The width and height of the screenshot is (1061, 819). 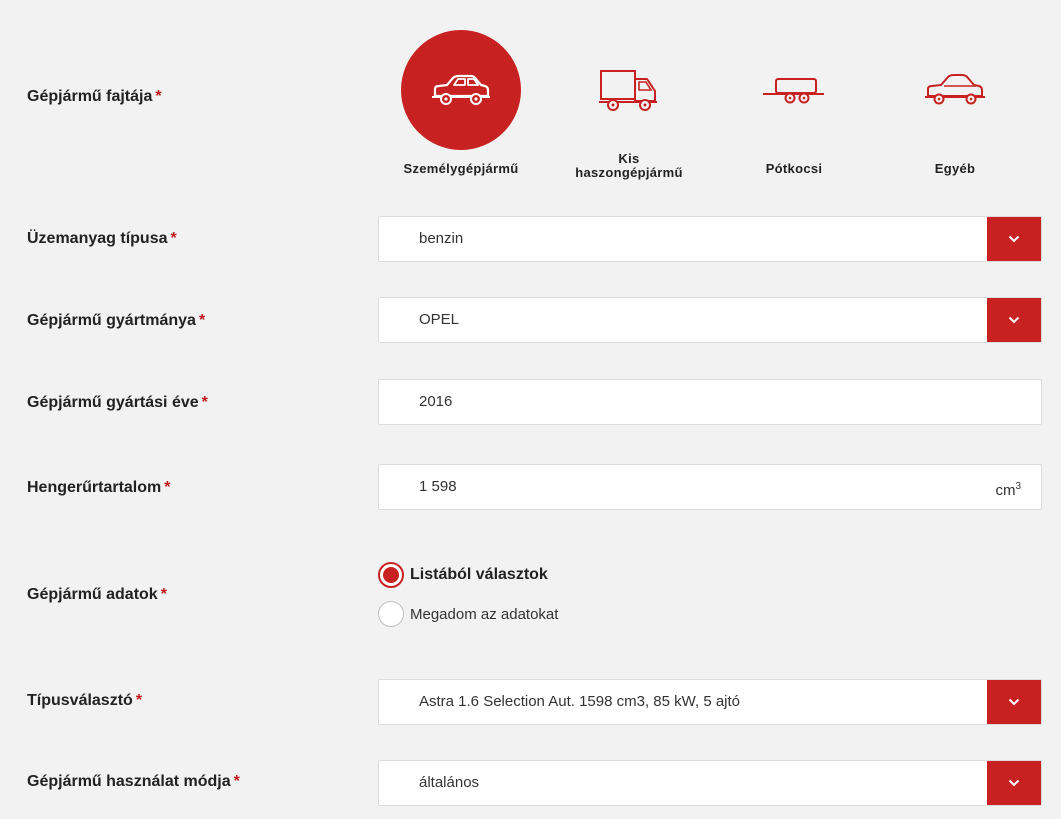 I want to click on displacement-unit: cm3, so click(x=1008, y=489).